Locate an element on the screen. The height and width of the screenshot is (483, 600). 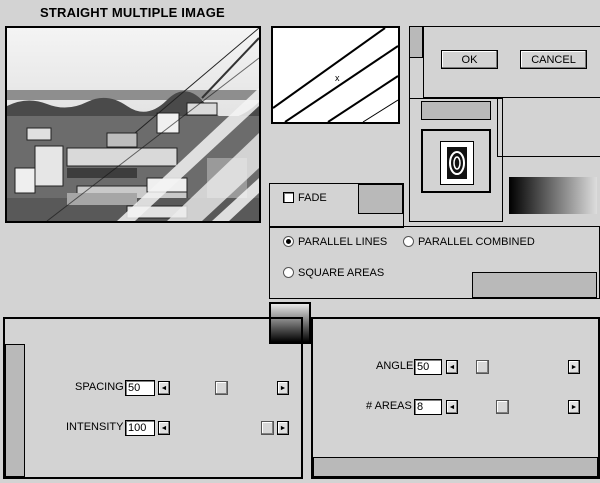
intensity-label: INTENSITY is located at coordinates (95, 427).